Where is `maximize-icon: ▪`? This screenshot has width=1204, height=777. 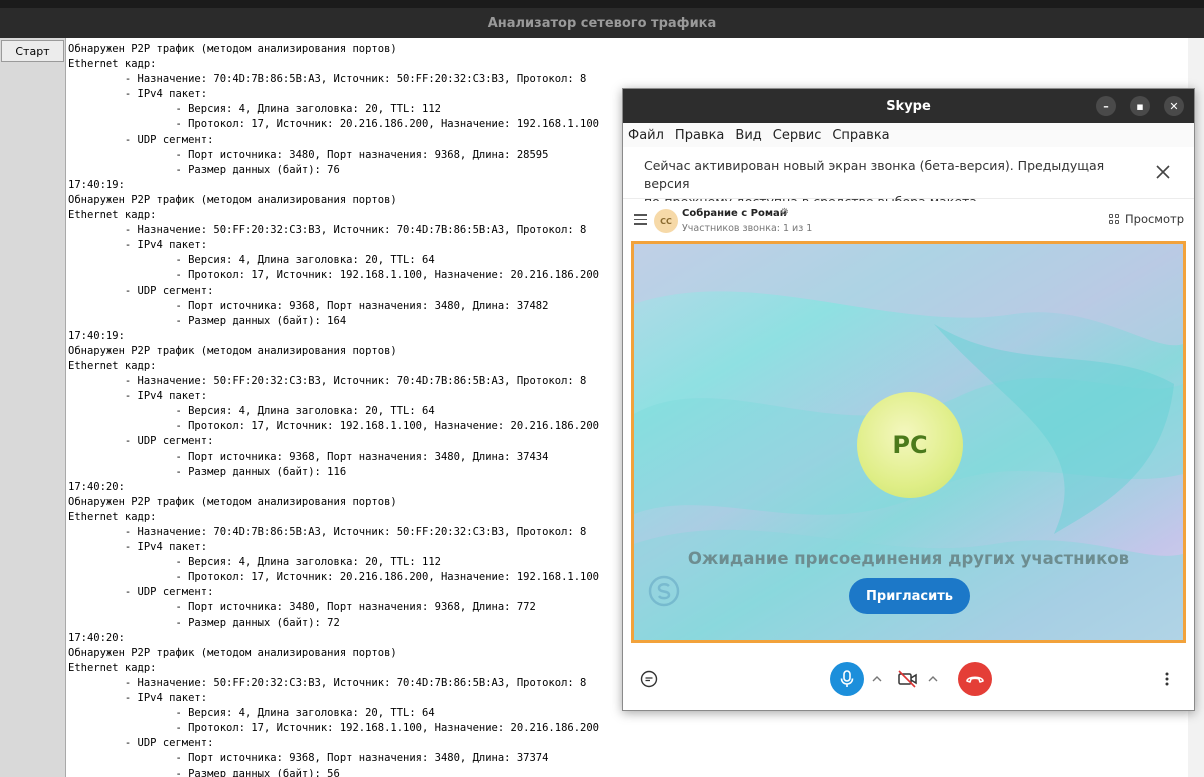 maximize-icon: ▪ is located at coordinates (1140, 106).